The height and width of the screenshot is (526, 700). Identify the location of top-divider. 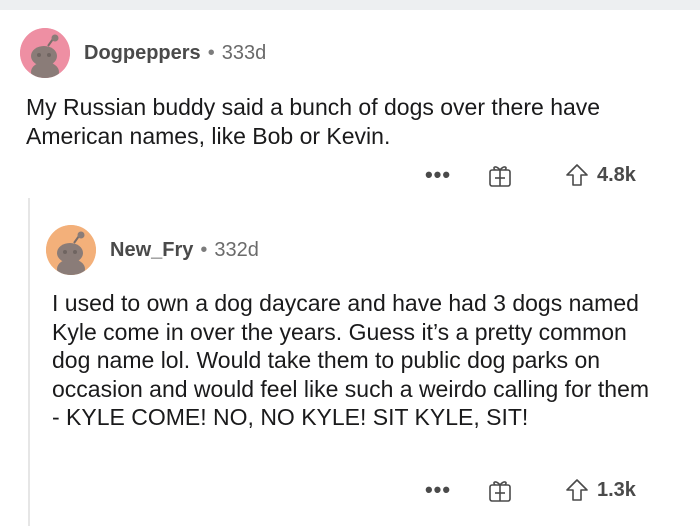
(350, 5).